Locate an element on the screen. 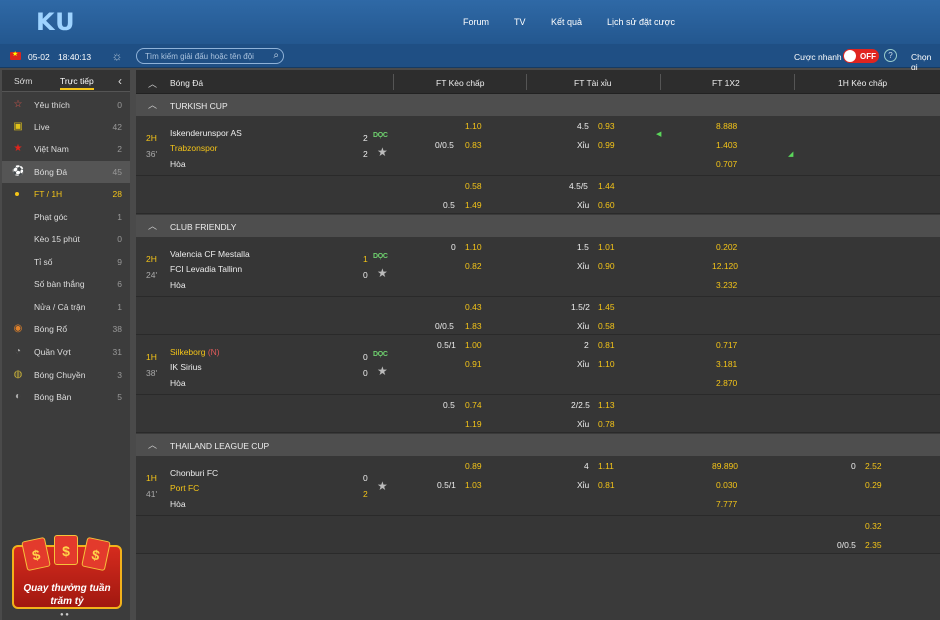 This screenshot has height=620, width=940. sidebar-item-table-tennis: ◐ Bóng Bàn 5 is located at coordinates (66, 397).